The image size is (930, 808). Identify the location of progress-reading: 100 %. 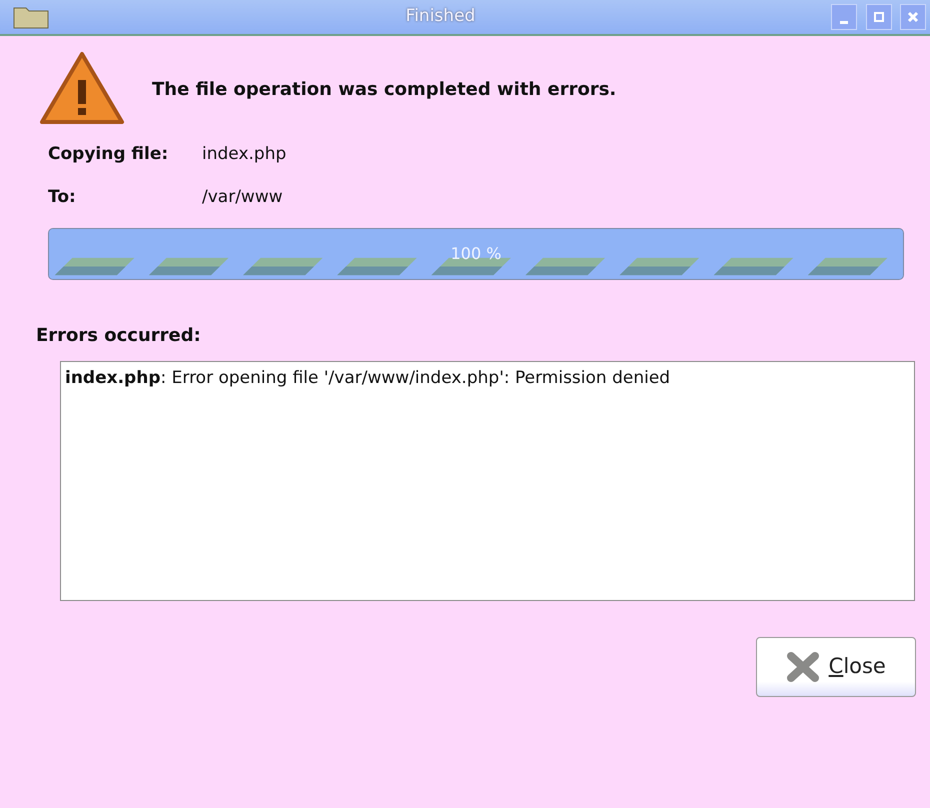
(476, 254).